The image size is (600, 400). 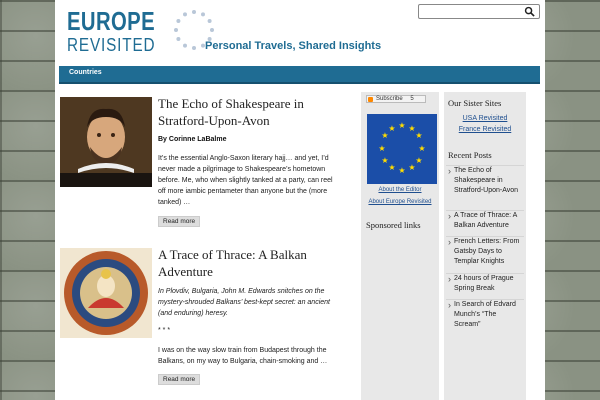 What do you see at coordinates (85, 72) in the screenshot?
I see `nav-item-countries: Countries` at bounding box center [85, 72].